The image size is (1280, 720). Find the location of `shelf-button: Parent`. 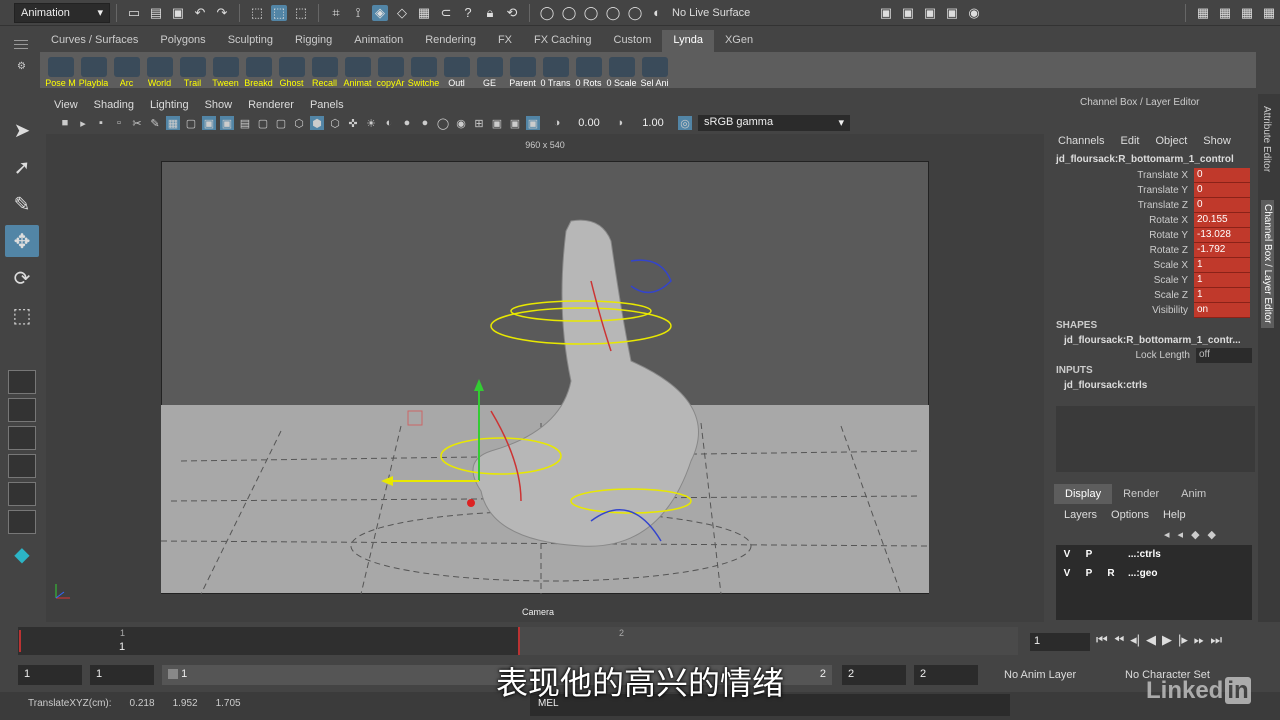

shelf-button: Parent is located at coordinates (522, 71).